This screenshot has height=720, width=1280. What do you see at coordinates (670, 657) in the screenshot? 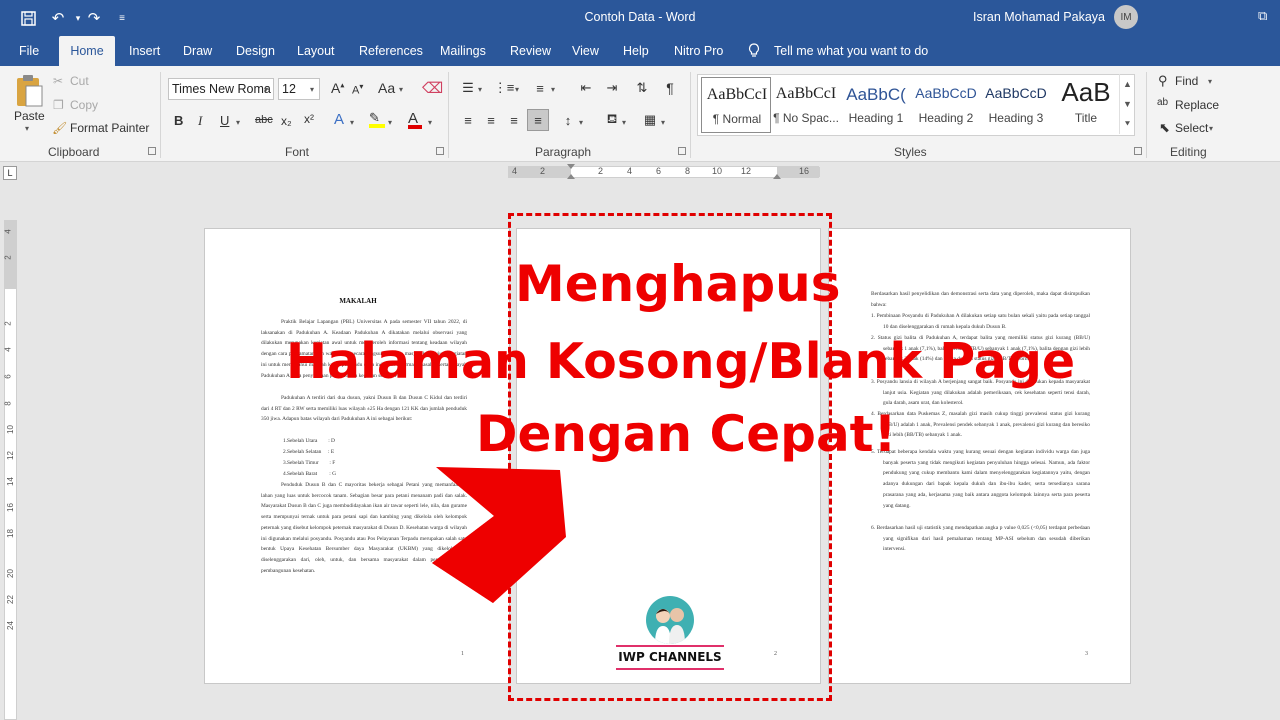
I see `channel-name: IWP CHANNELS` at bounding box center [670, 657].